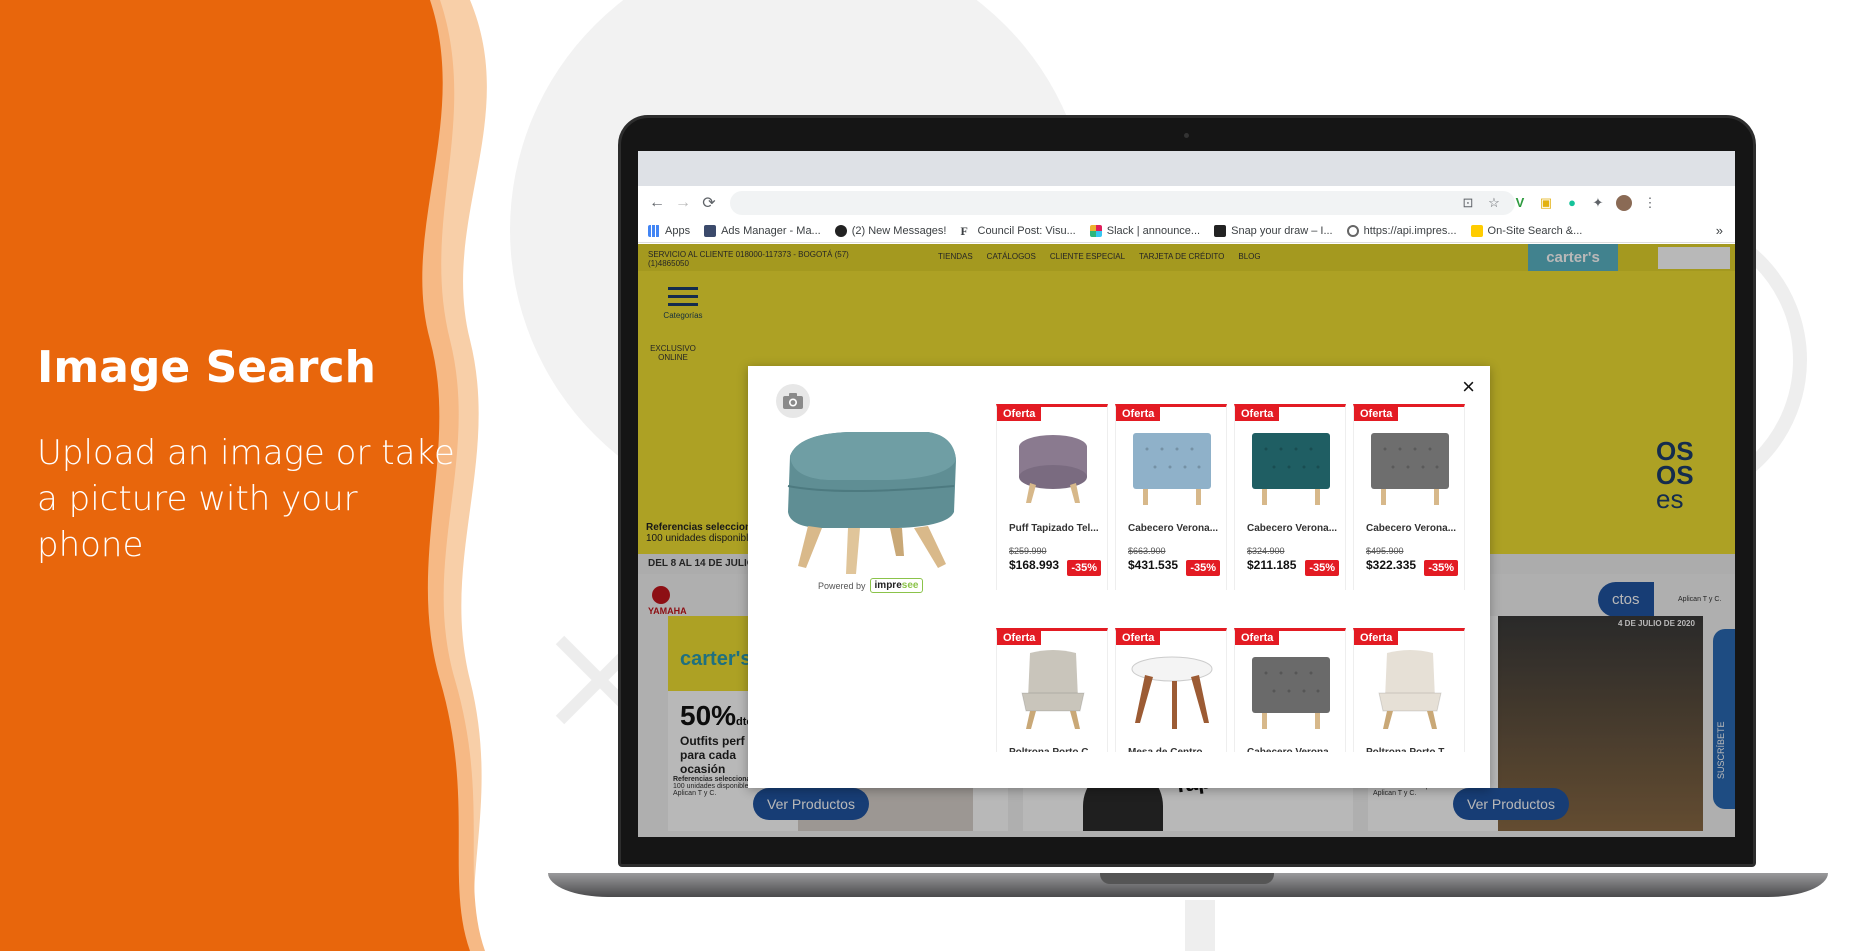 The height and width of the screenshot is (951, 1853). I want to click on bookmark-messages: (2) New Messages!, so click(890, 230).